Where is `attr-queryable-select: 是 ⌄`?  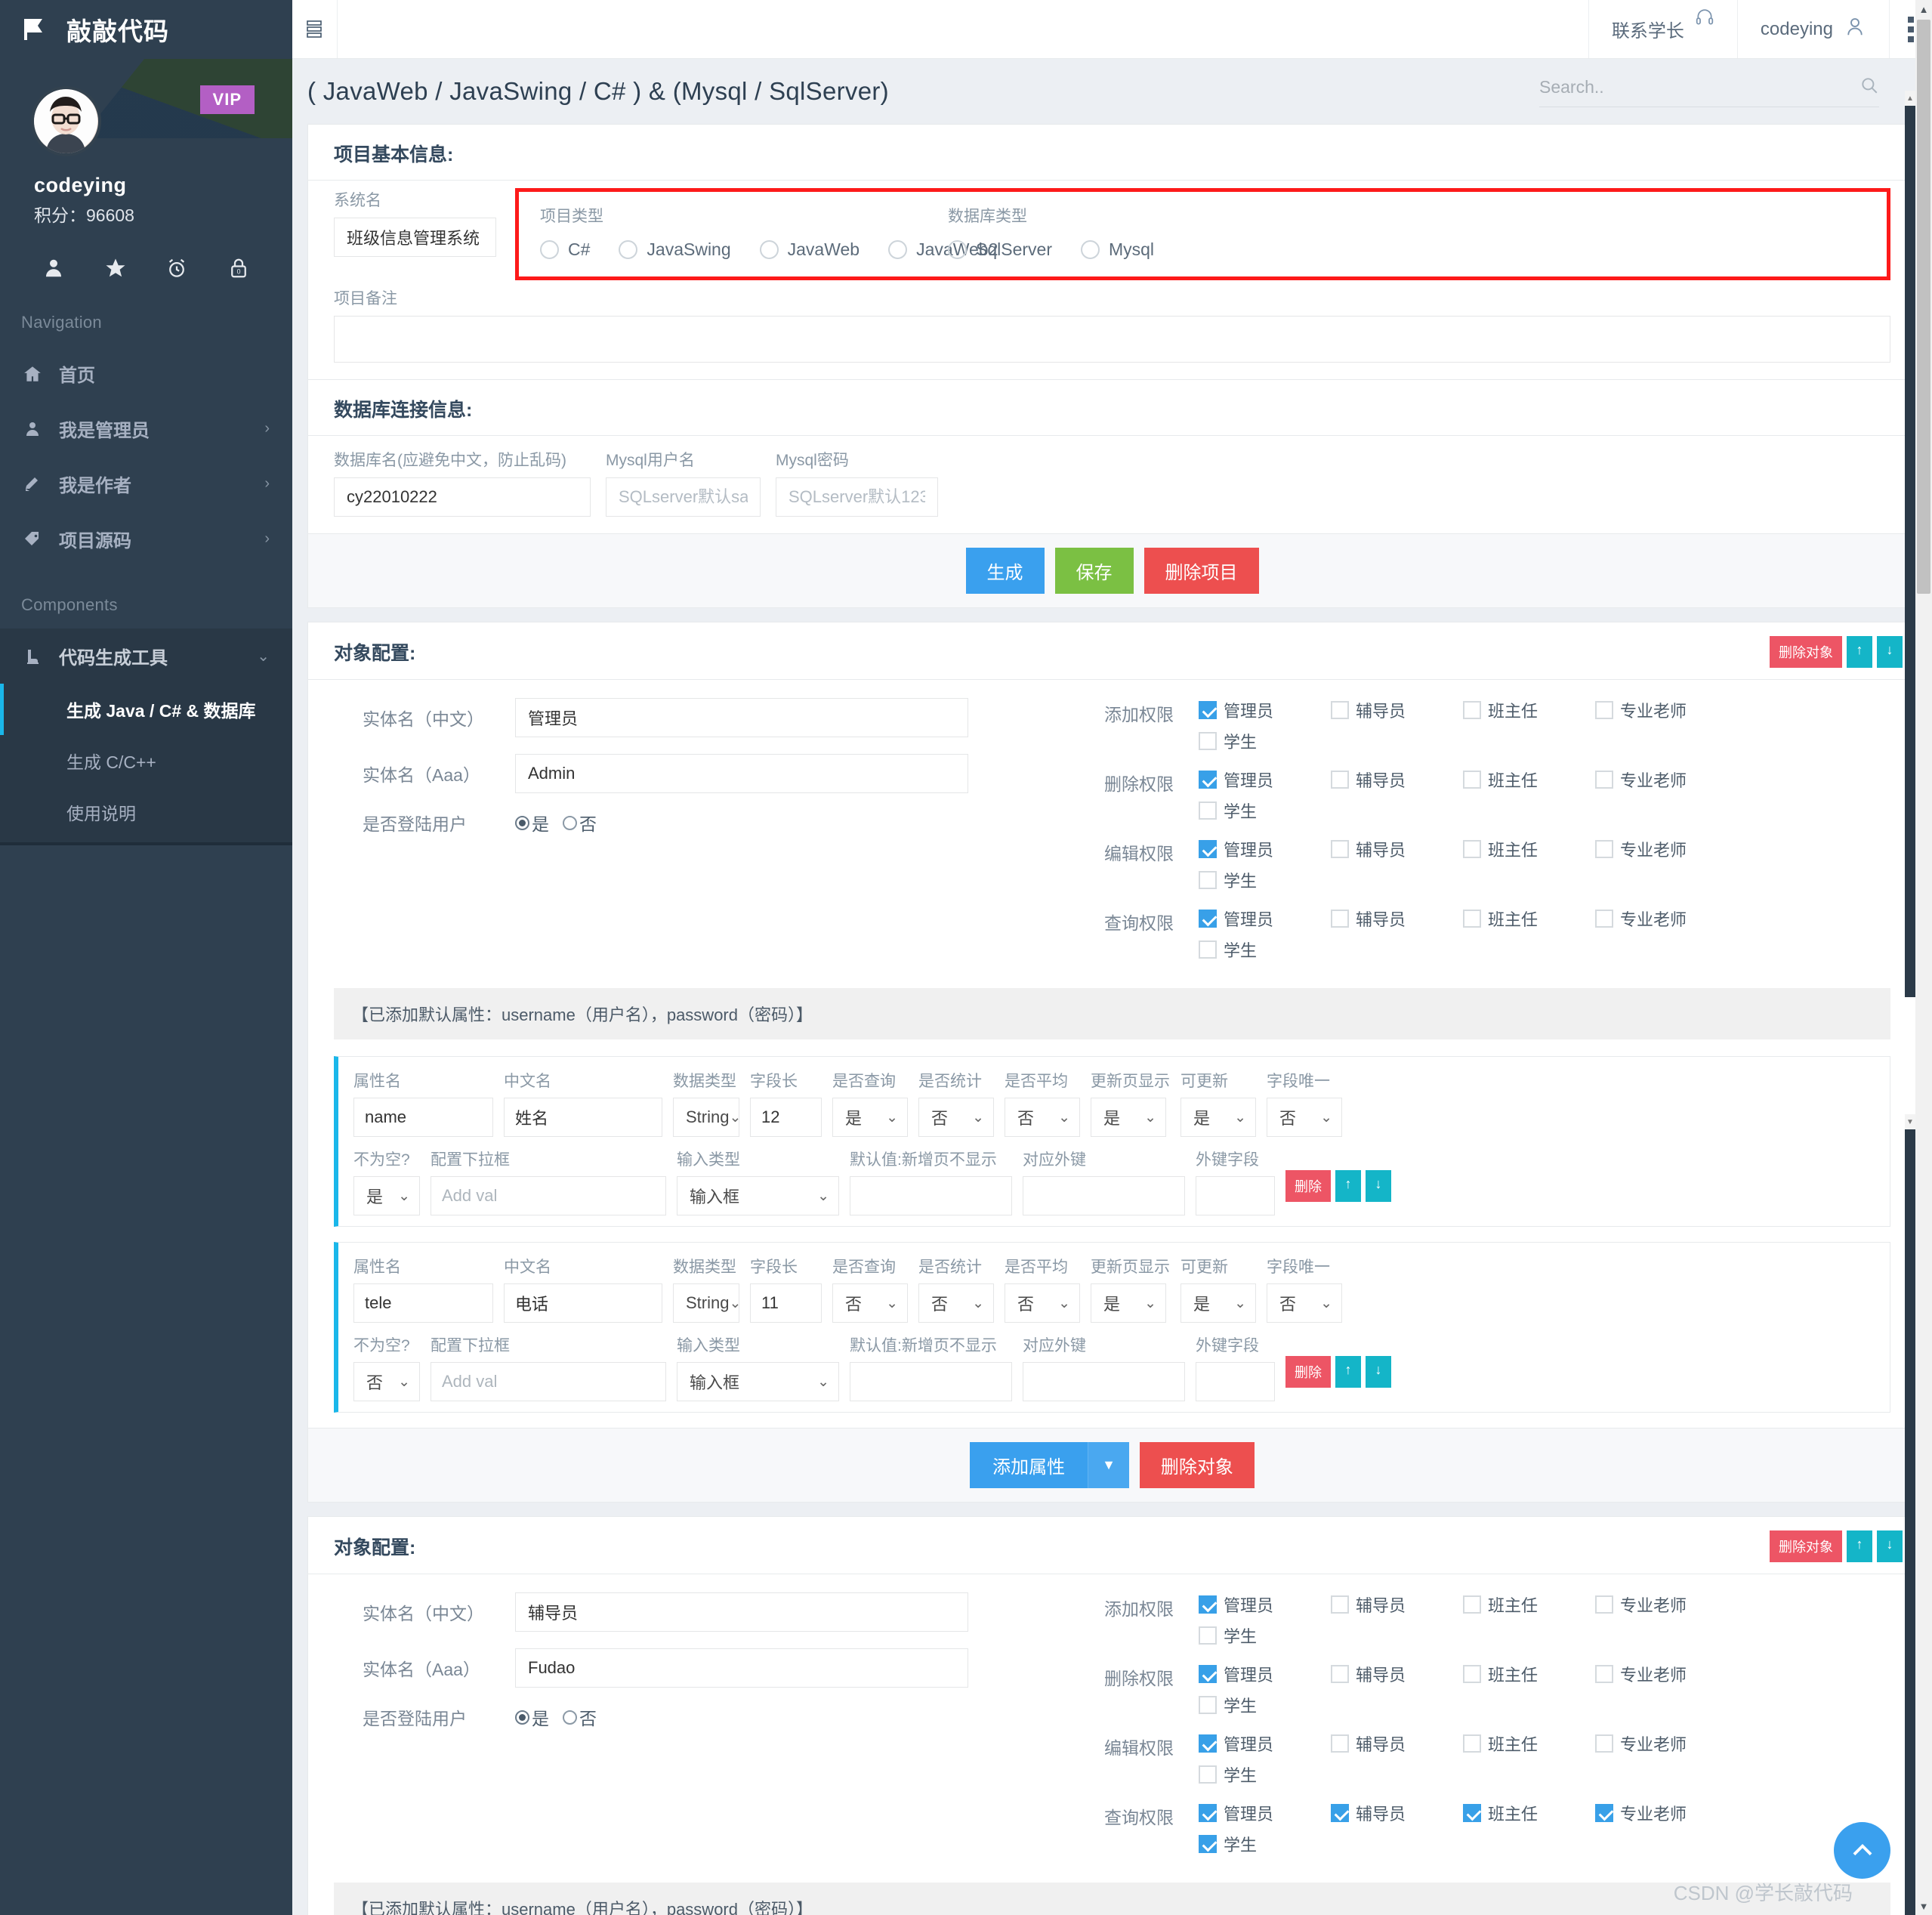 attr-queryable-select: 是 ⌄ is located at coordinates (870, 1117).